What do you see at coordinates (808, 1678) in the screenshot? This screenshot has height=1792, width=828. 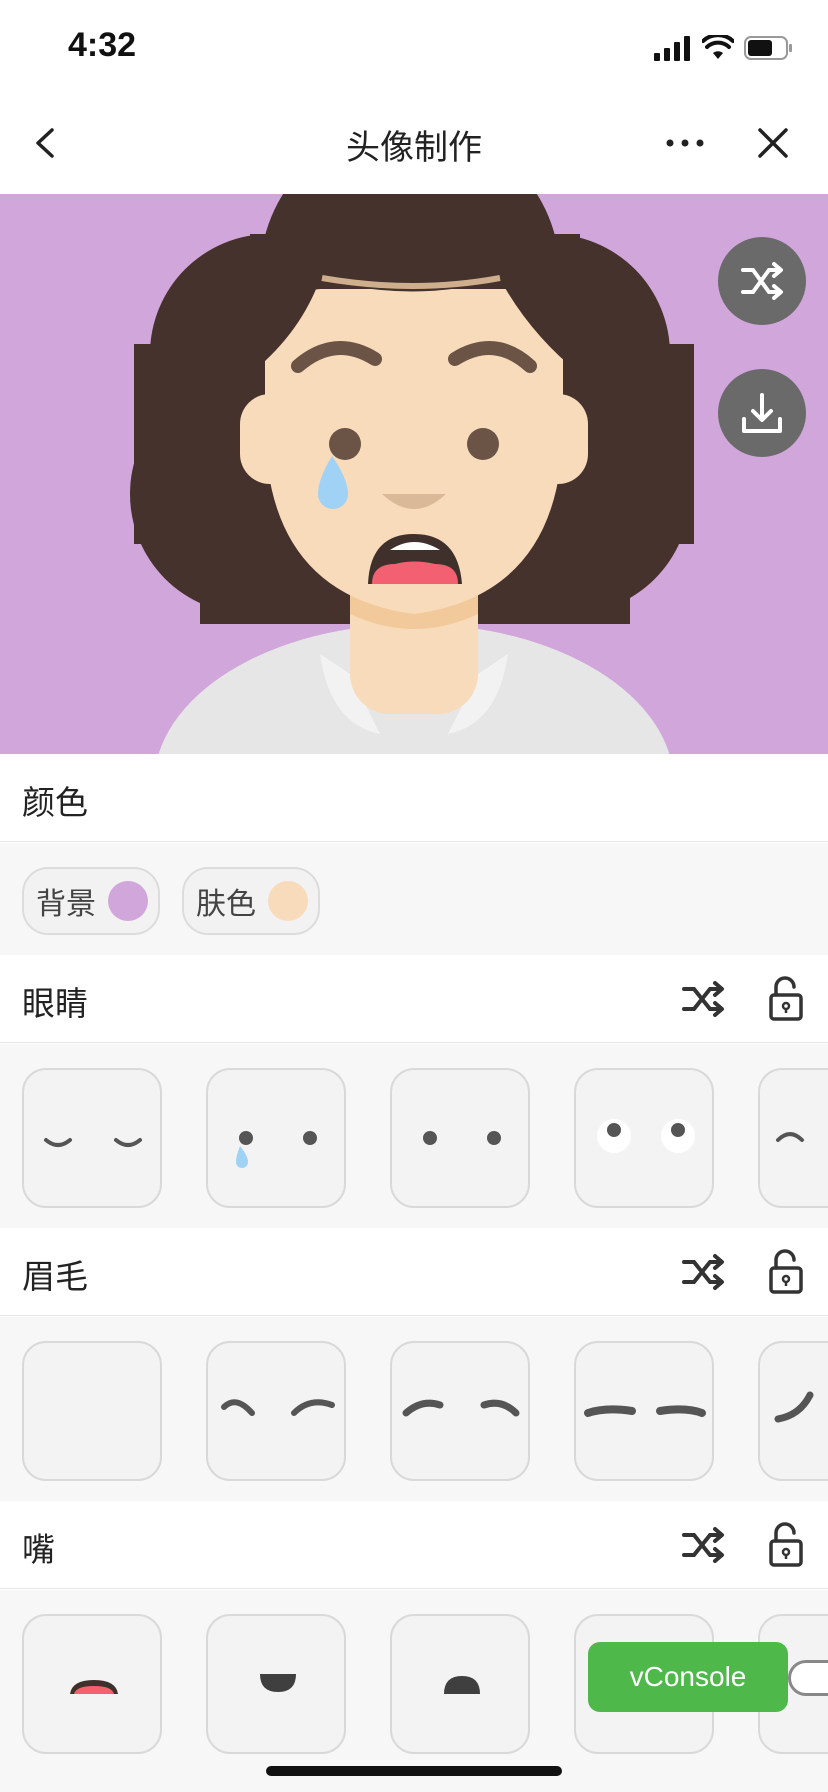 I see `edge-toggle` at bounding box center [808, 1678].